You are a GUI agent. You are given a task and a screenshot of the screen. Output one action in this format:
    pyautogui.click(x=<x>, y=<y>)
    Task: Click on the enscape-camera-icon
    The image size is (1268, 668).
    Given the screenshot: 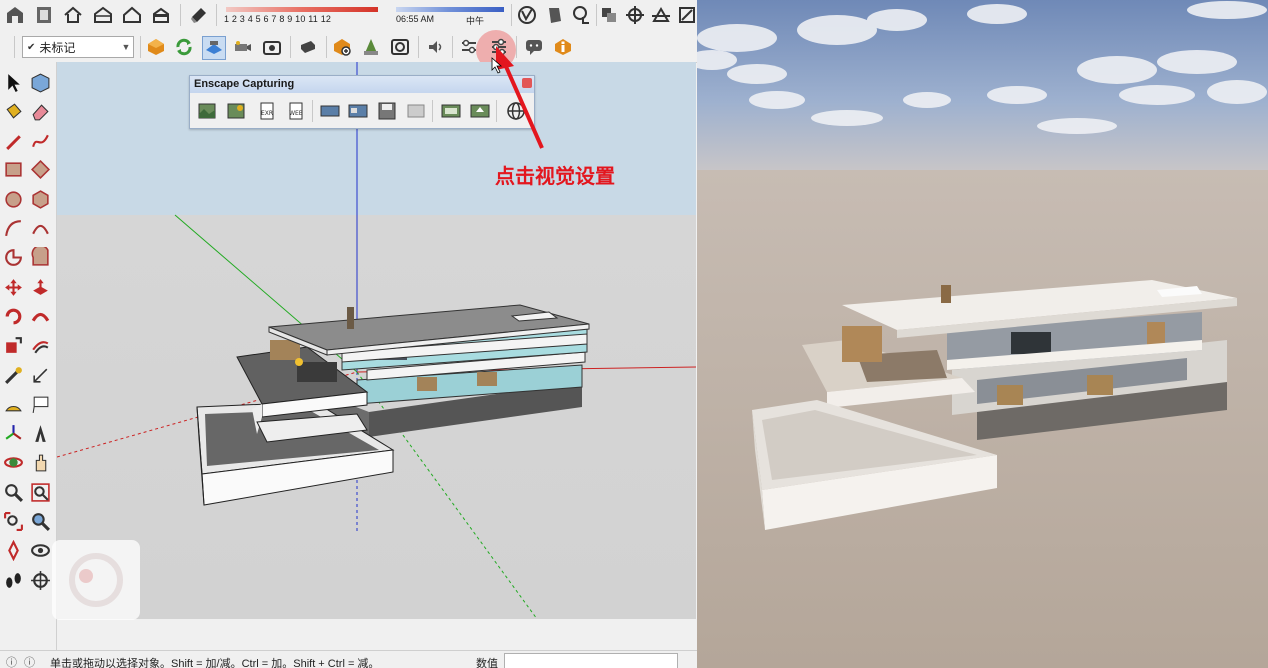 What is the action you would take?
    pyautogui.click(x=242, y=47)
    